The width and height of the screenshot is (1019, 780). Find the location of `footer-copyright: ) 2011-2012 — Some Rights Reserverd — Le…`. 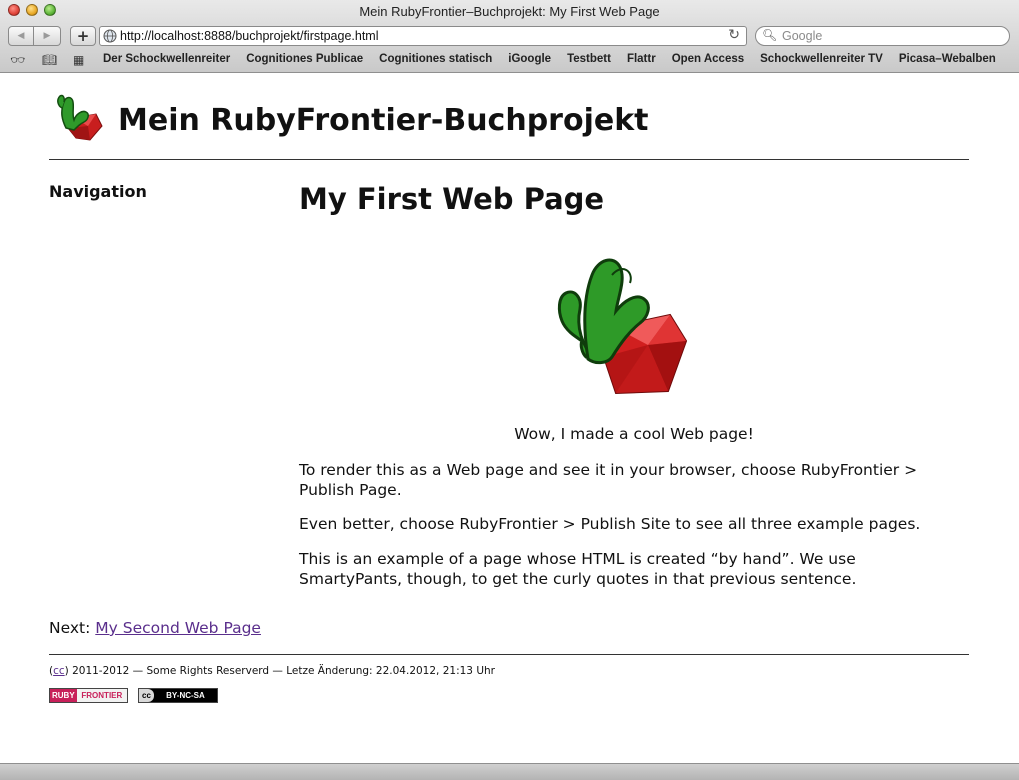

footer-copyright: ) 2011-2012 — Some Rights Reserverd — Le… is located at coordinates (279, 671).